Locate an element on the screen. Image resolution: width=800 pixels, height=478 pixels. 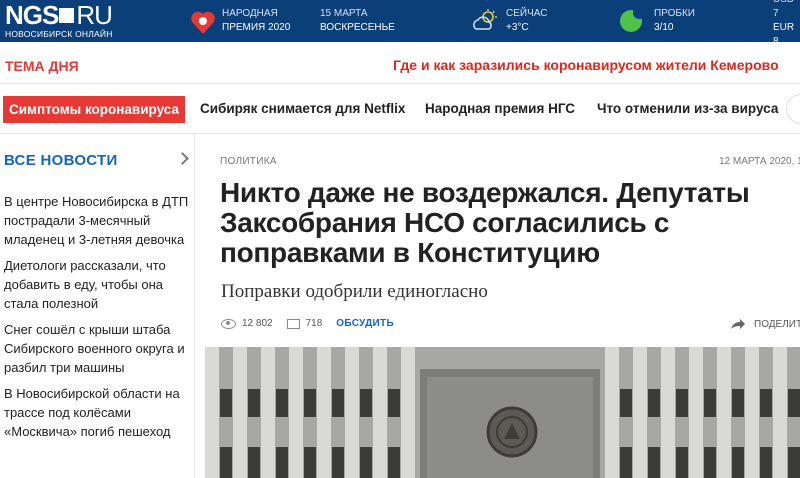
site-logo: NGS RU НОВОСИБИРСК ОНЛАЙН is located at coordinates (85, 19).